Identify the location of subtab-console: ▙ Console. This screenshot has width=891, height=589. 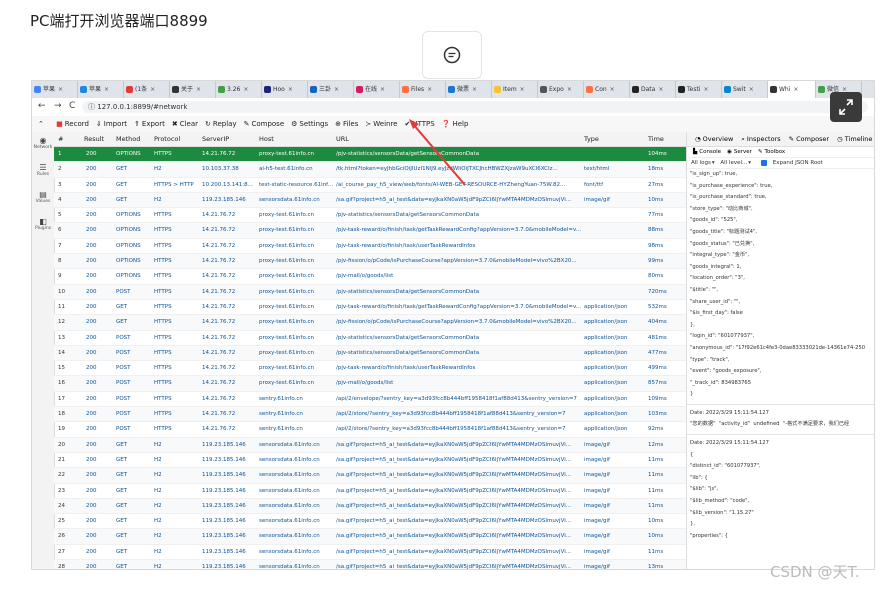
(705, 152).